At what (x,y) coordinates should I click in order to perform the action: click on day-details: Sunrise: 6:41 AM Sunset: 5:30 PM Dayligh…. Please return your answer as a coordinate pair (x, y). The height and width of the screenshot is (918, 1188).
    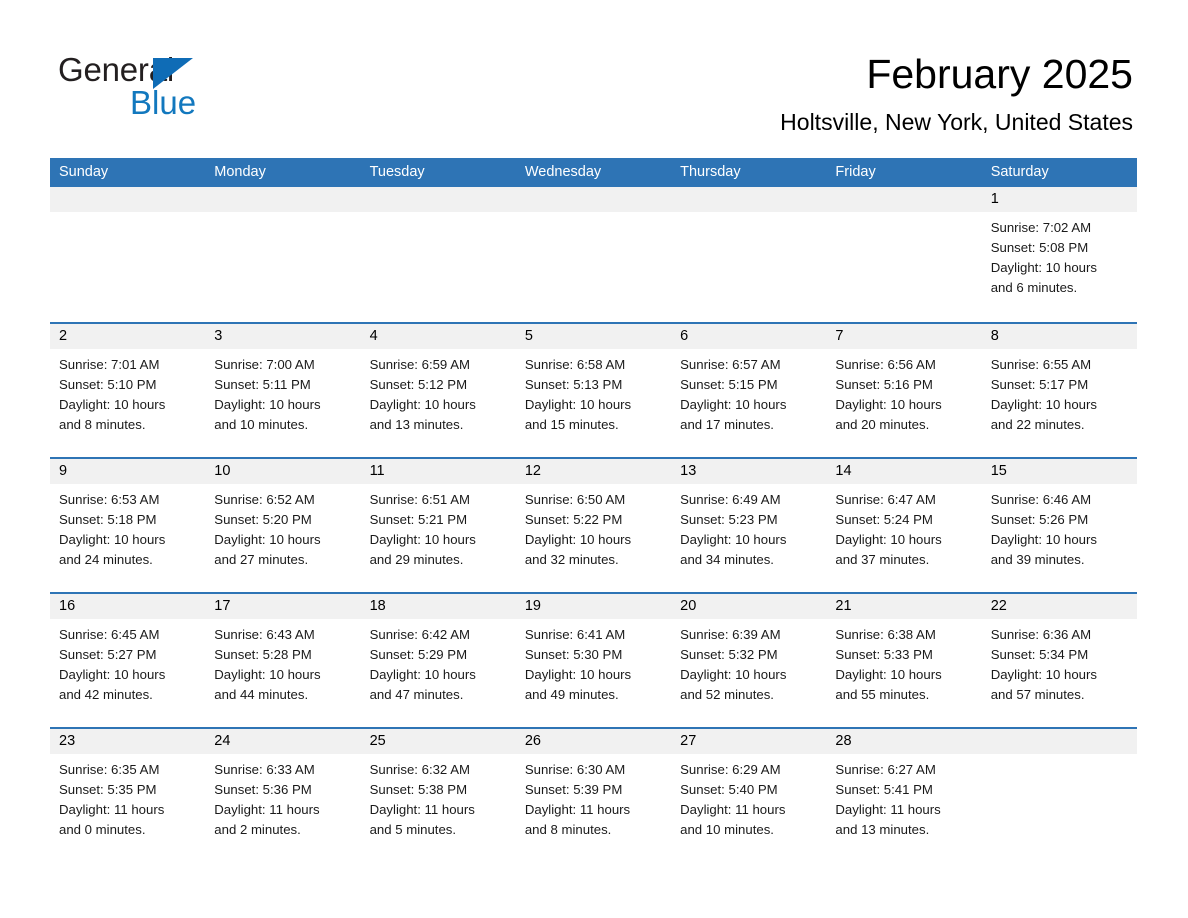
    Looking at the image, I should click on (593, 662).